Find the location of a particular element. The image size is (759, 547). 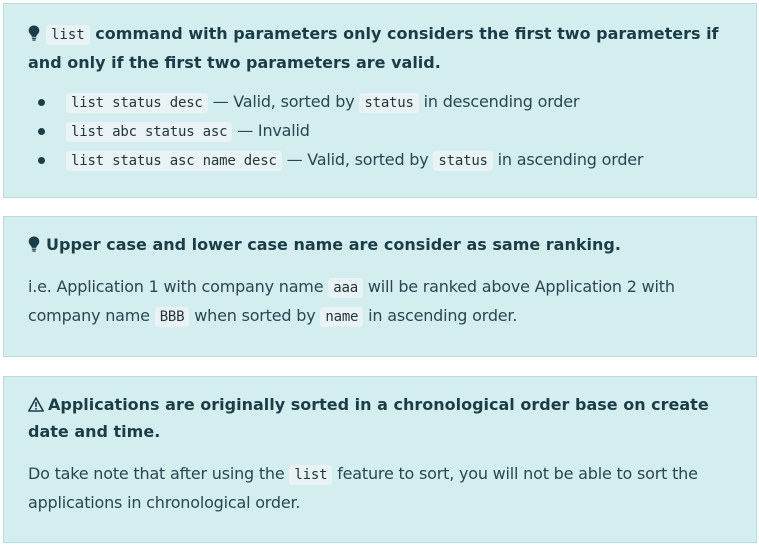

inline-code: list abc status asc is located at coordinates (149, 132).